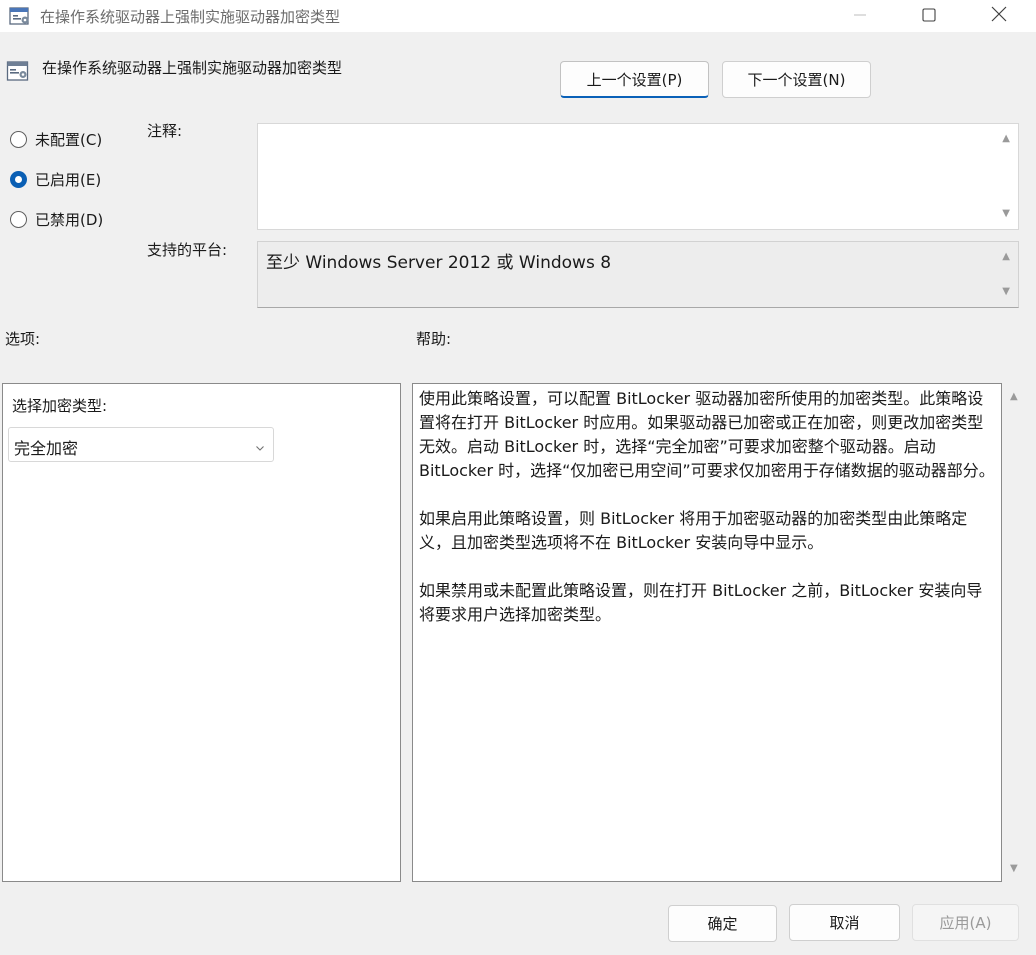  What do you see at coordinates (638, 176) in the screenshot?
I see `comment-textarea: ▲ ▼` at bounding box center [638, 176].